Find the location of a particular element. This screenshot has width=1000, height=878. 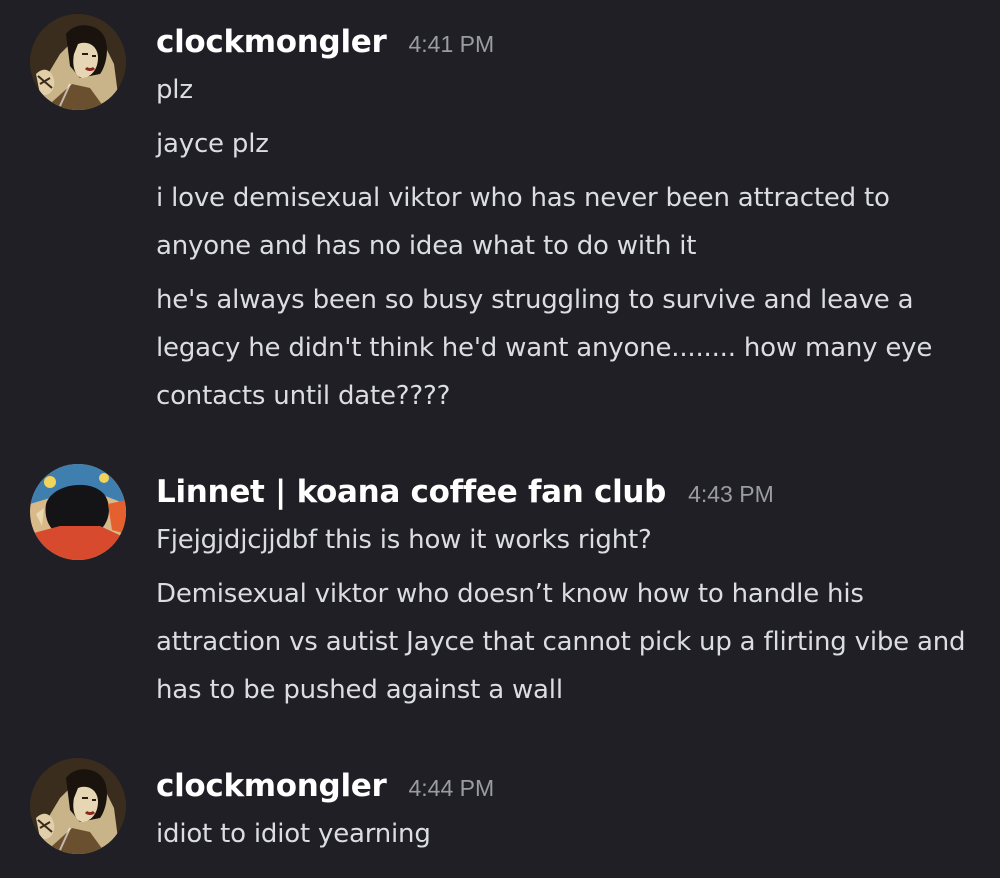

timestamp: 4:43 PM is located at coordinates (731, 494).